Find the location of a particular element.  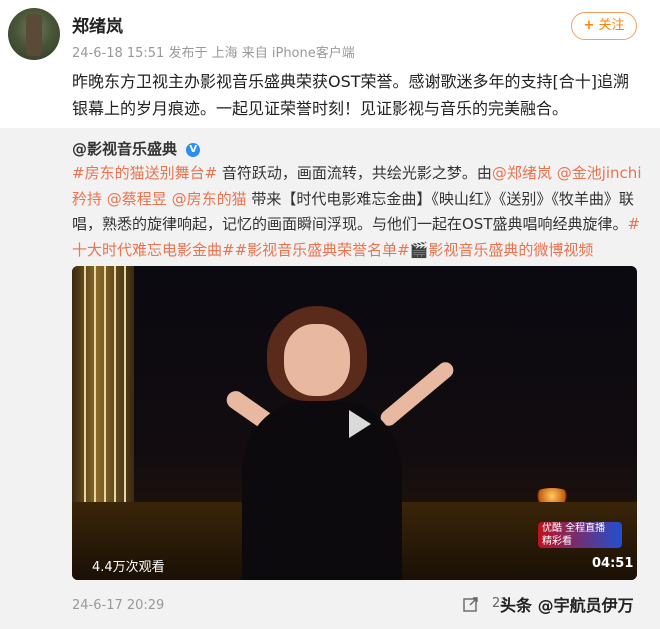

post-meta: 24-6-18 15:51 发布于 上海 来自 iPhone客户端 is located at coordinates (213, 53).